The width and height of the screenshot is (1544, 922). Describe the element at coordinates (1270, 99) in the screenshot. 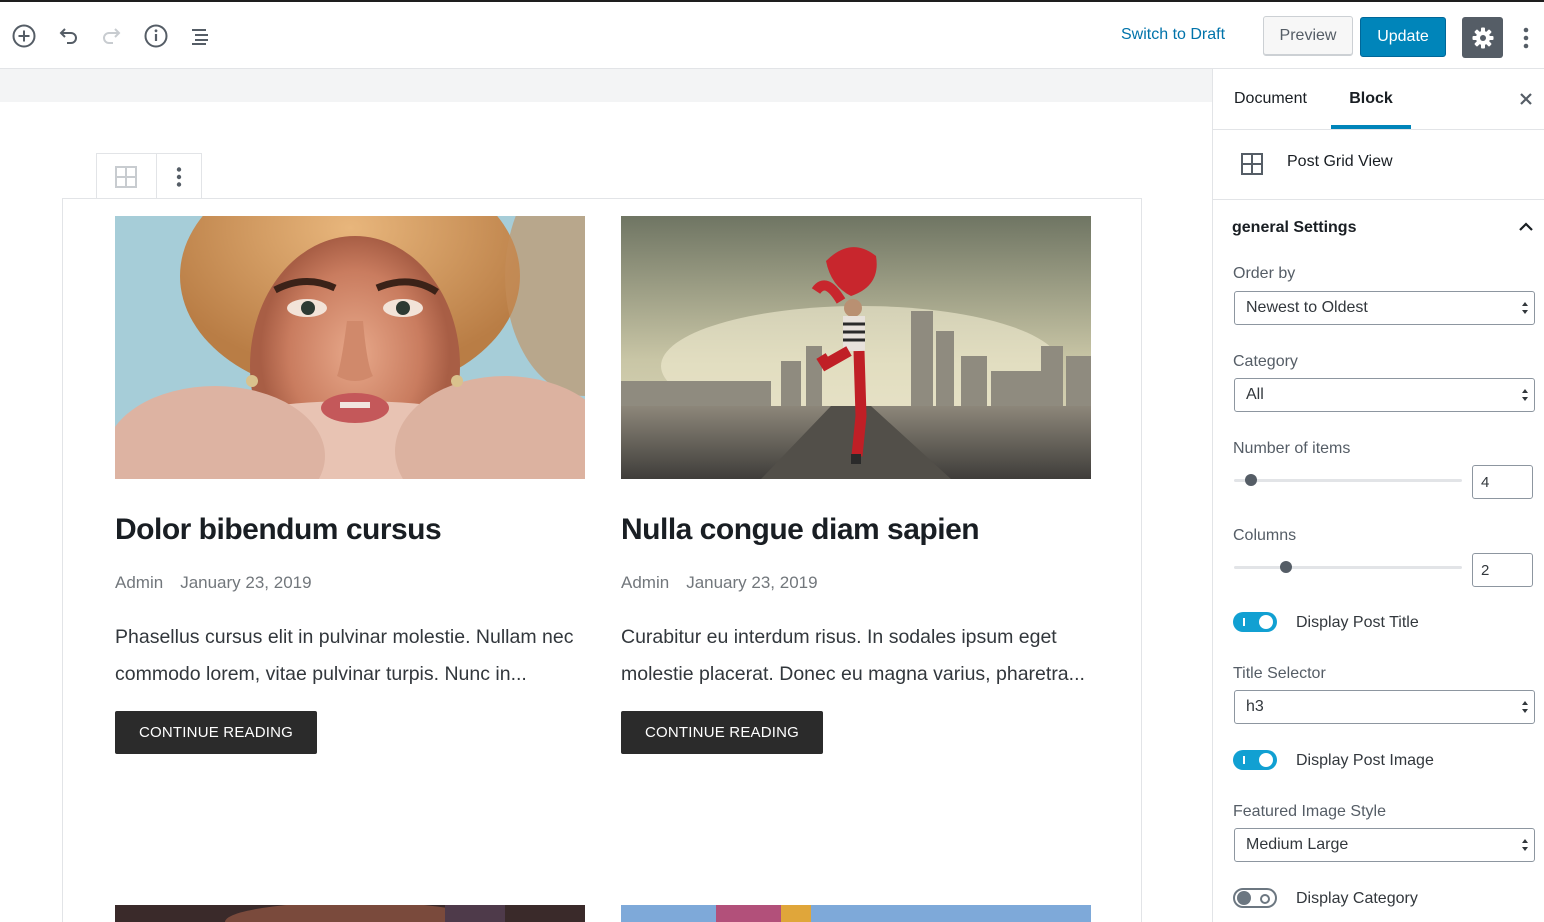

I see `tab-document: Document` at that location.